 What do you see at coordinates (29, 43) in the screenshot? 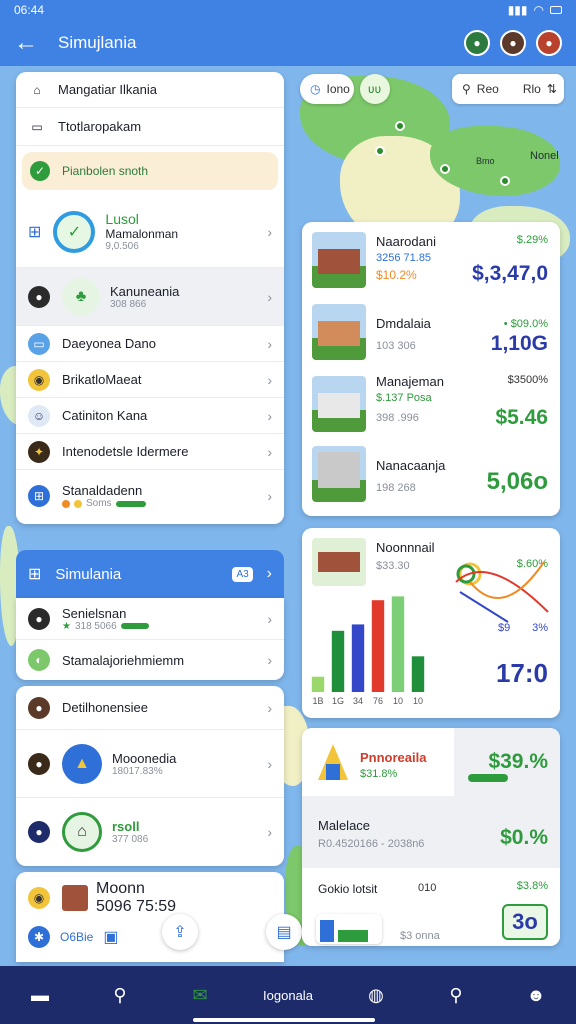
I see `back-arrow-icon: ←` at bounding box center [29, 43].